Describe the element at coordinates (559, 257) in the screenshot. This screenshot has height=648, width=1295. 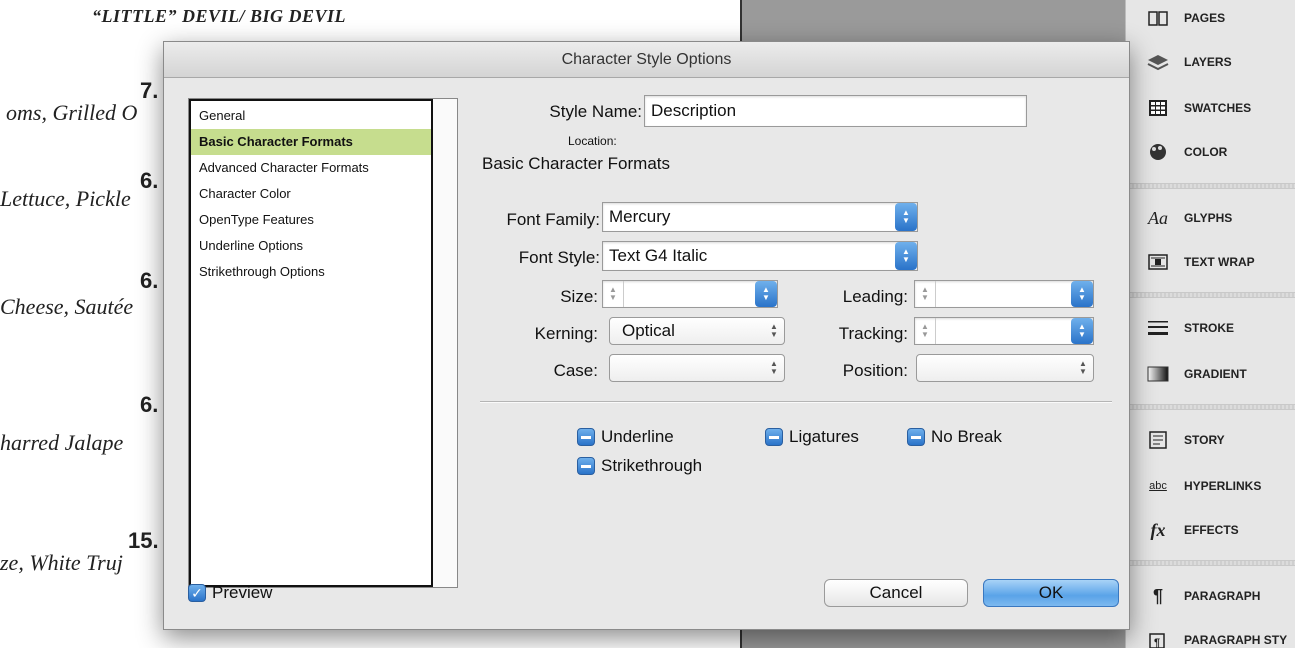
I see `font-style-label: Font Style:` at that location.